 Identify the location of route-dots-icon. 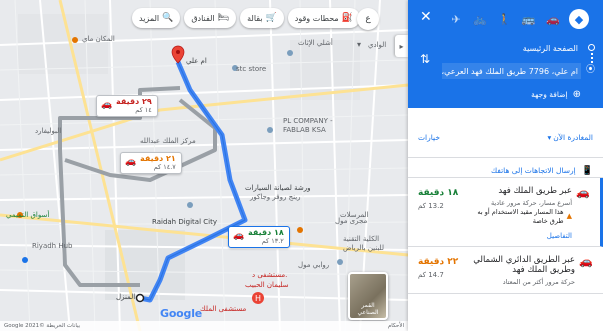
(592, 58).